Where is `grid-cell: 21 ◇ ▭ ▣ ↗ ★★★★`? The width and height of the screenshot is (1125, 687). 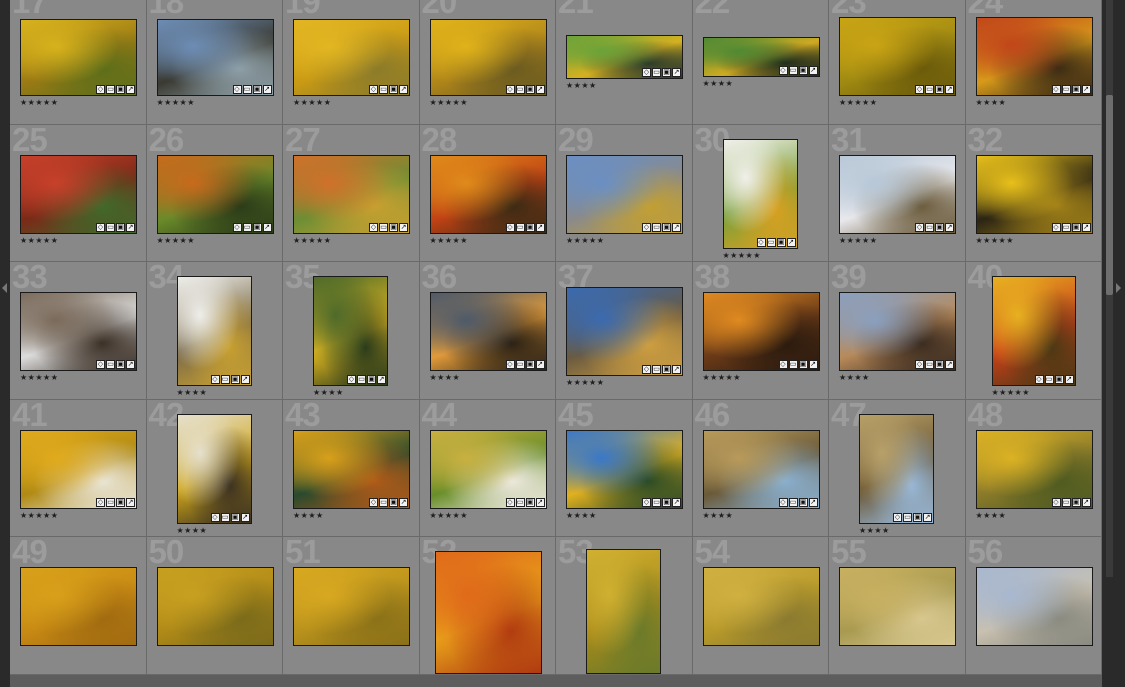 grid-cell: 21 ◇ ▭ ▣ ↗ ★★★★ is located at coordinates (624, 62).